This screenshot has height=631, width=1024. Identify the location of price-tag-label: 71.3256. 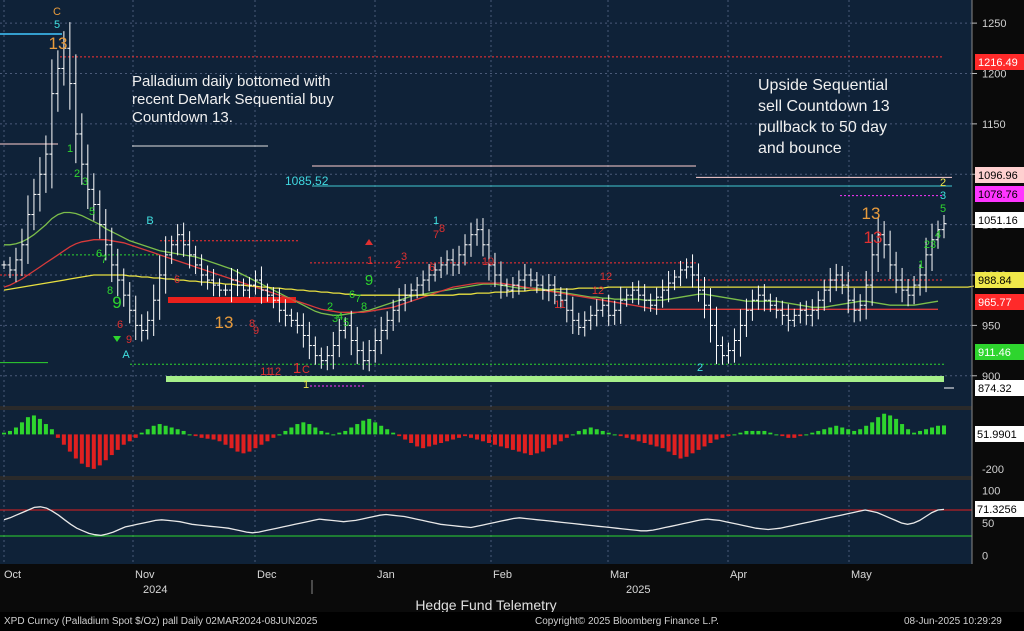
(997, 510).